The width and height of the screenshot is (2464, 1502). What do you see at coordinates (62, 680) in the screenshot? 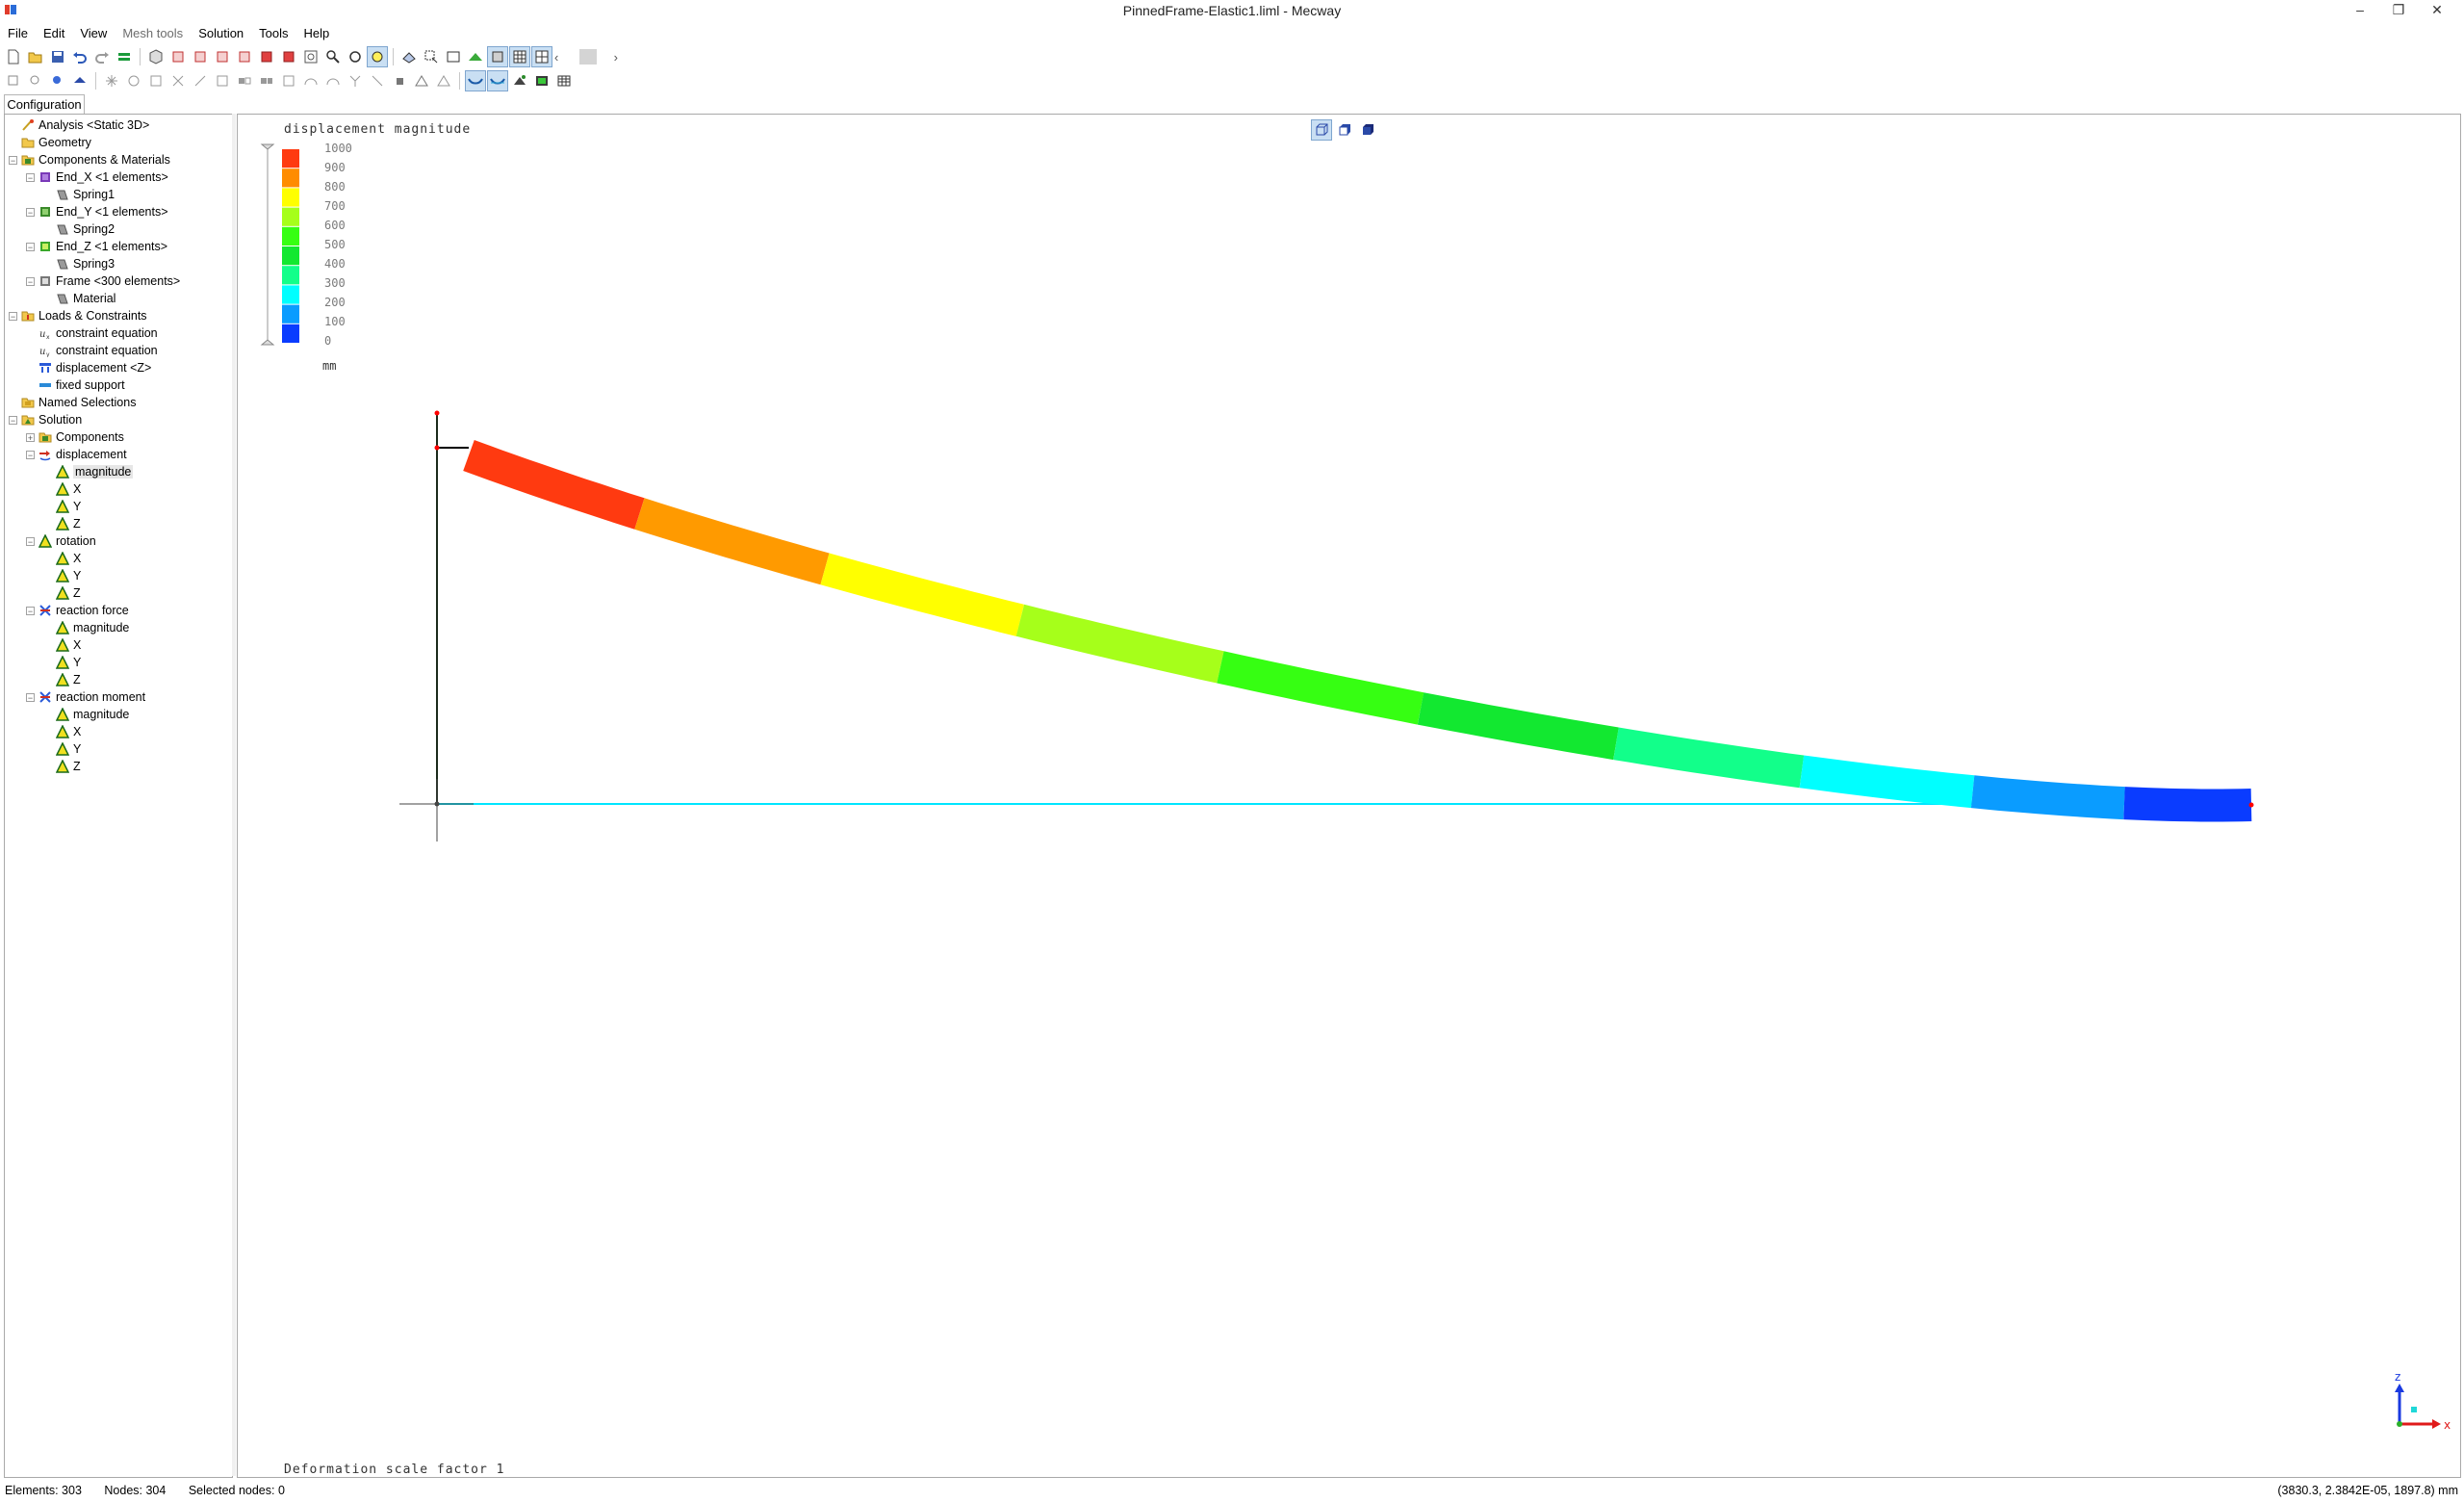
I see `tree-item-reaction-force-z: Z` at bounding box center [62, 680].